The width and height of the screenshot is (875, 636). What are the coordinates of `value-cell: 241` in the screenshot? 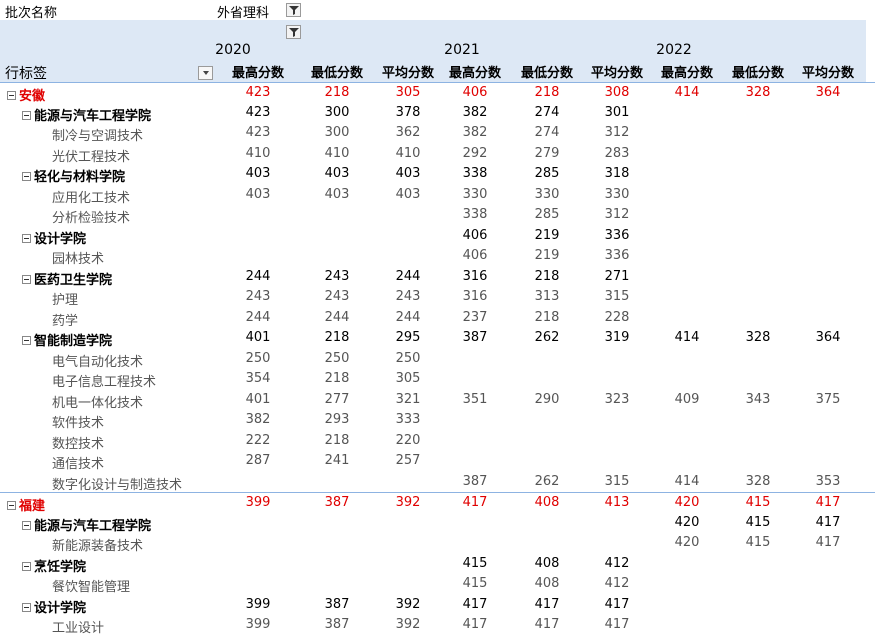 It's located at (337, 460).